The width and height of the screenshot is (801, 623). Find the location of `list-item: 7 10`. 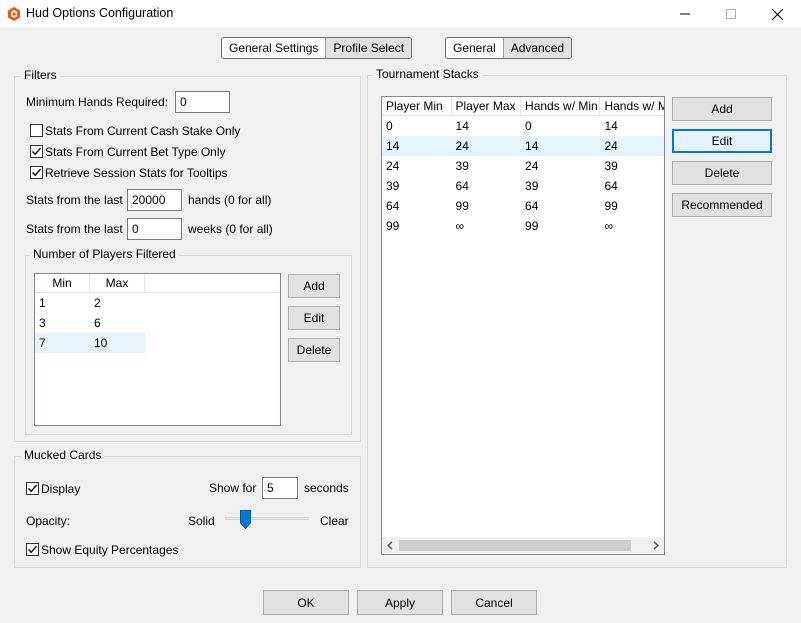

list-item: 7 10 is located at coordinates (157, 343).